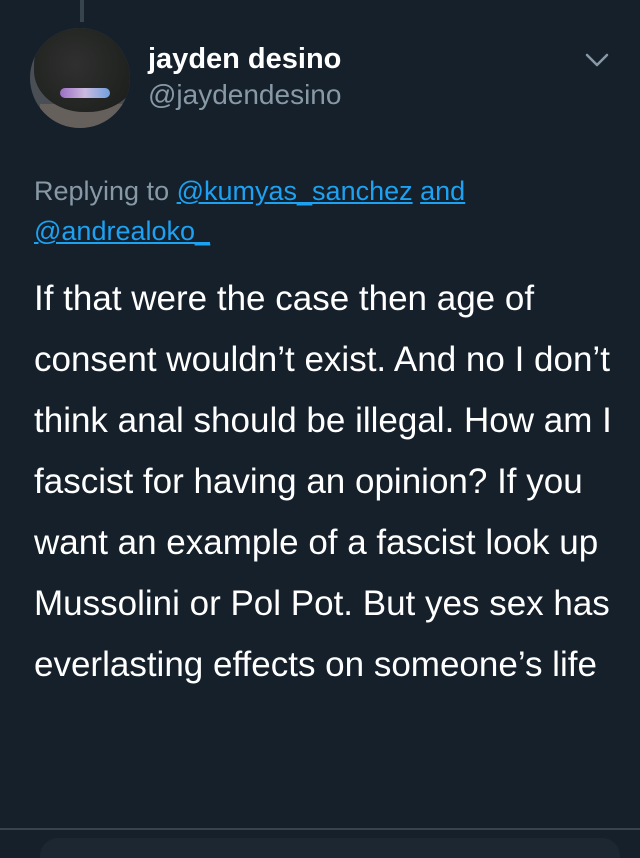 Image resolution: width=640 pixels, height=858 pixels. I want to click on chevron-down-icon, so click(597, 60).